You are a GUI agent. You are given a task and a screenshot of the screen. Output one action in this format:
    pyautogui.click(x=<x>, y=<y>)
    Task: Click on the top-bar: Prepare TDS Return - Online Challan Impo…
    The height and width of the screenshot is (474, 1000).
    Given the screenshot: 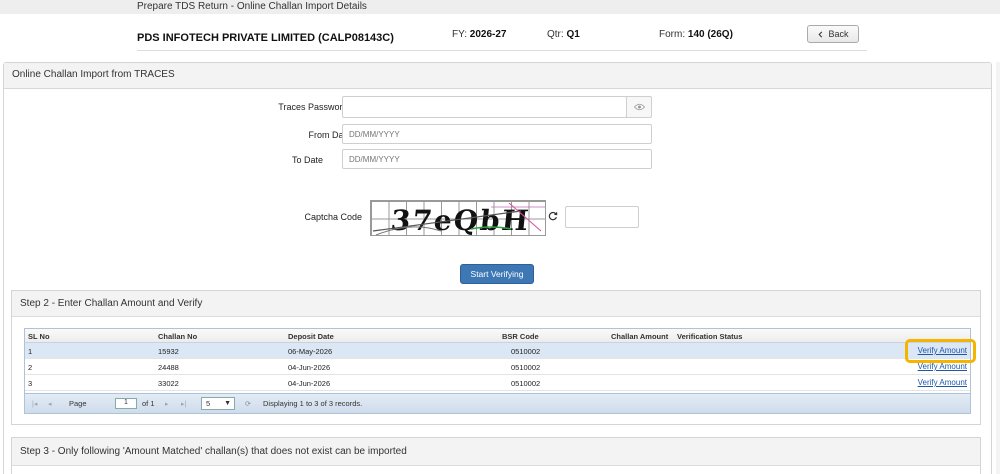 What is the action you would take?
    pyautogui.click(x=500, y=7)
    